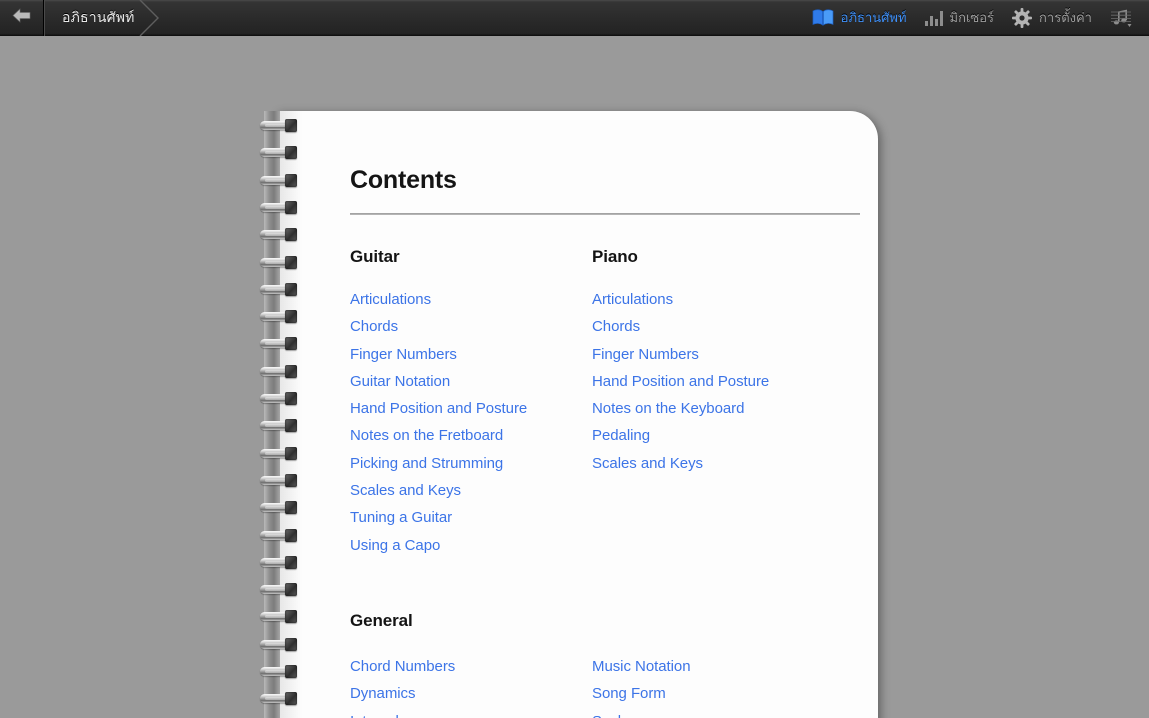 This screenshot has width=1149, height=718. I want to click on column-general-left: Chord Numbers Dynamics Intervals, so click(471, 685).